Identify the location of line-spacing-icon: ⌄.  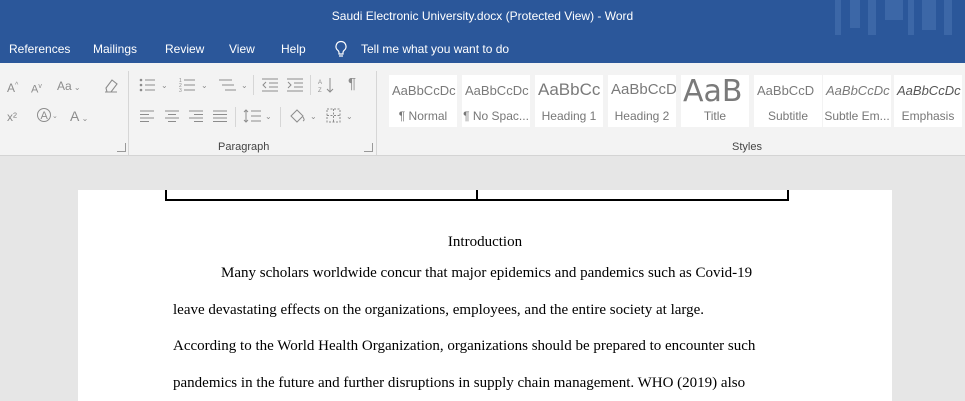
(258, 118).